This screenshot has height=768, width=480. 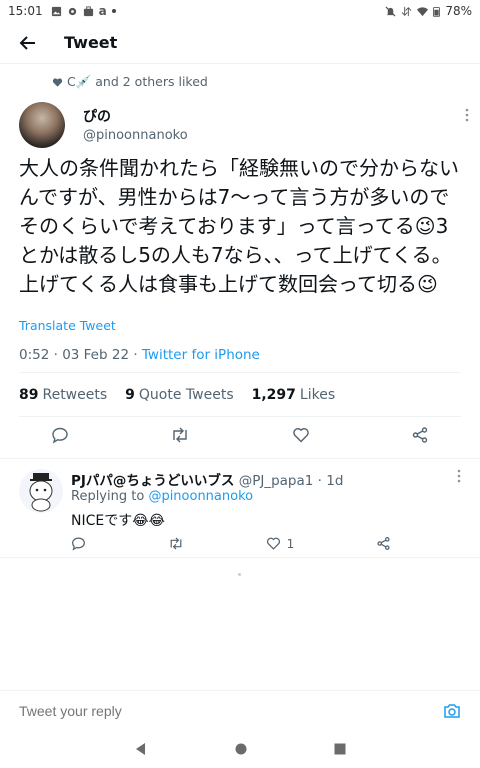 I want to click on source-link: Twitter for iPhone, so click(x=201, y=355).